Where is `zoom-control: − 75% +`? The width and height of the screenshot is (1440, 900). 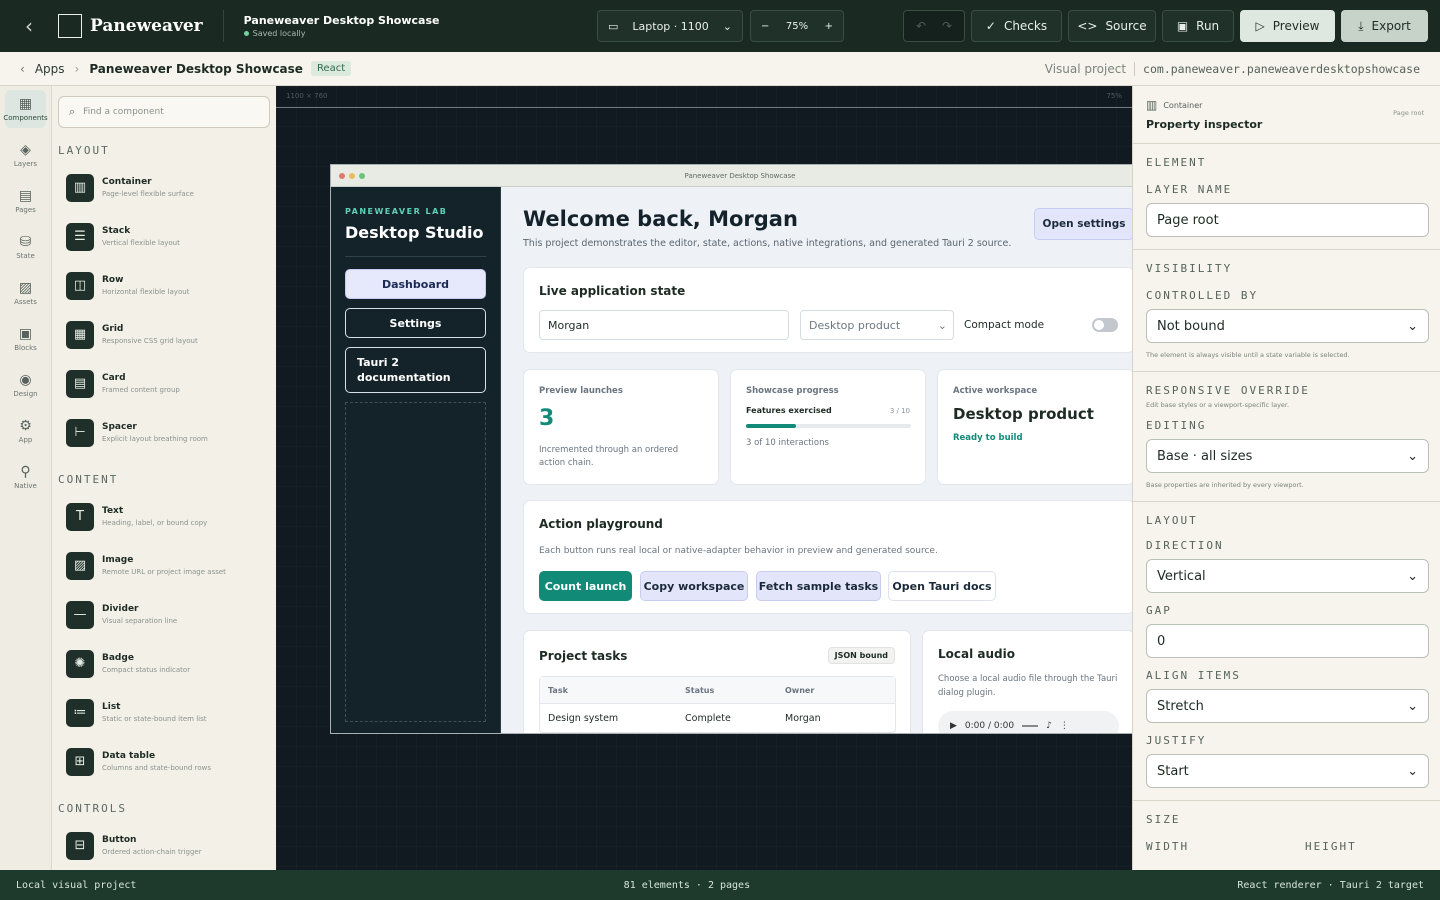 zoom-control: − 75% + is located at coordinates (797, 26).